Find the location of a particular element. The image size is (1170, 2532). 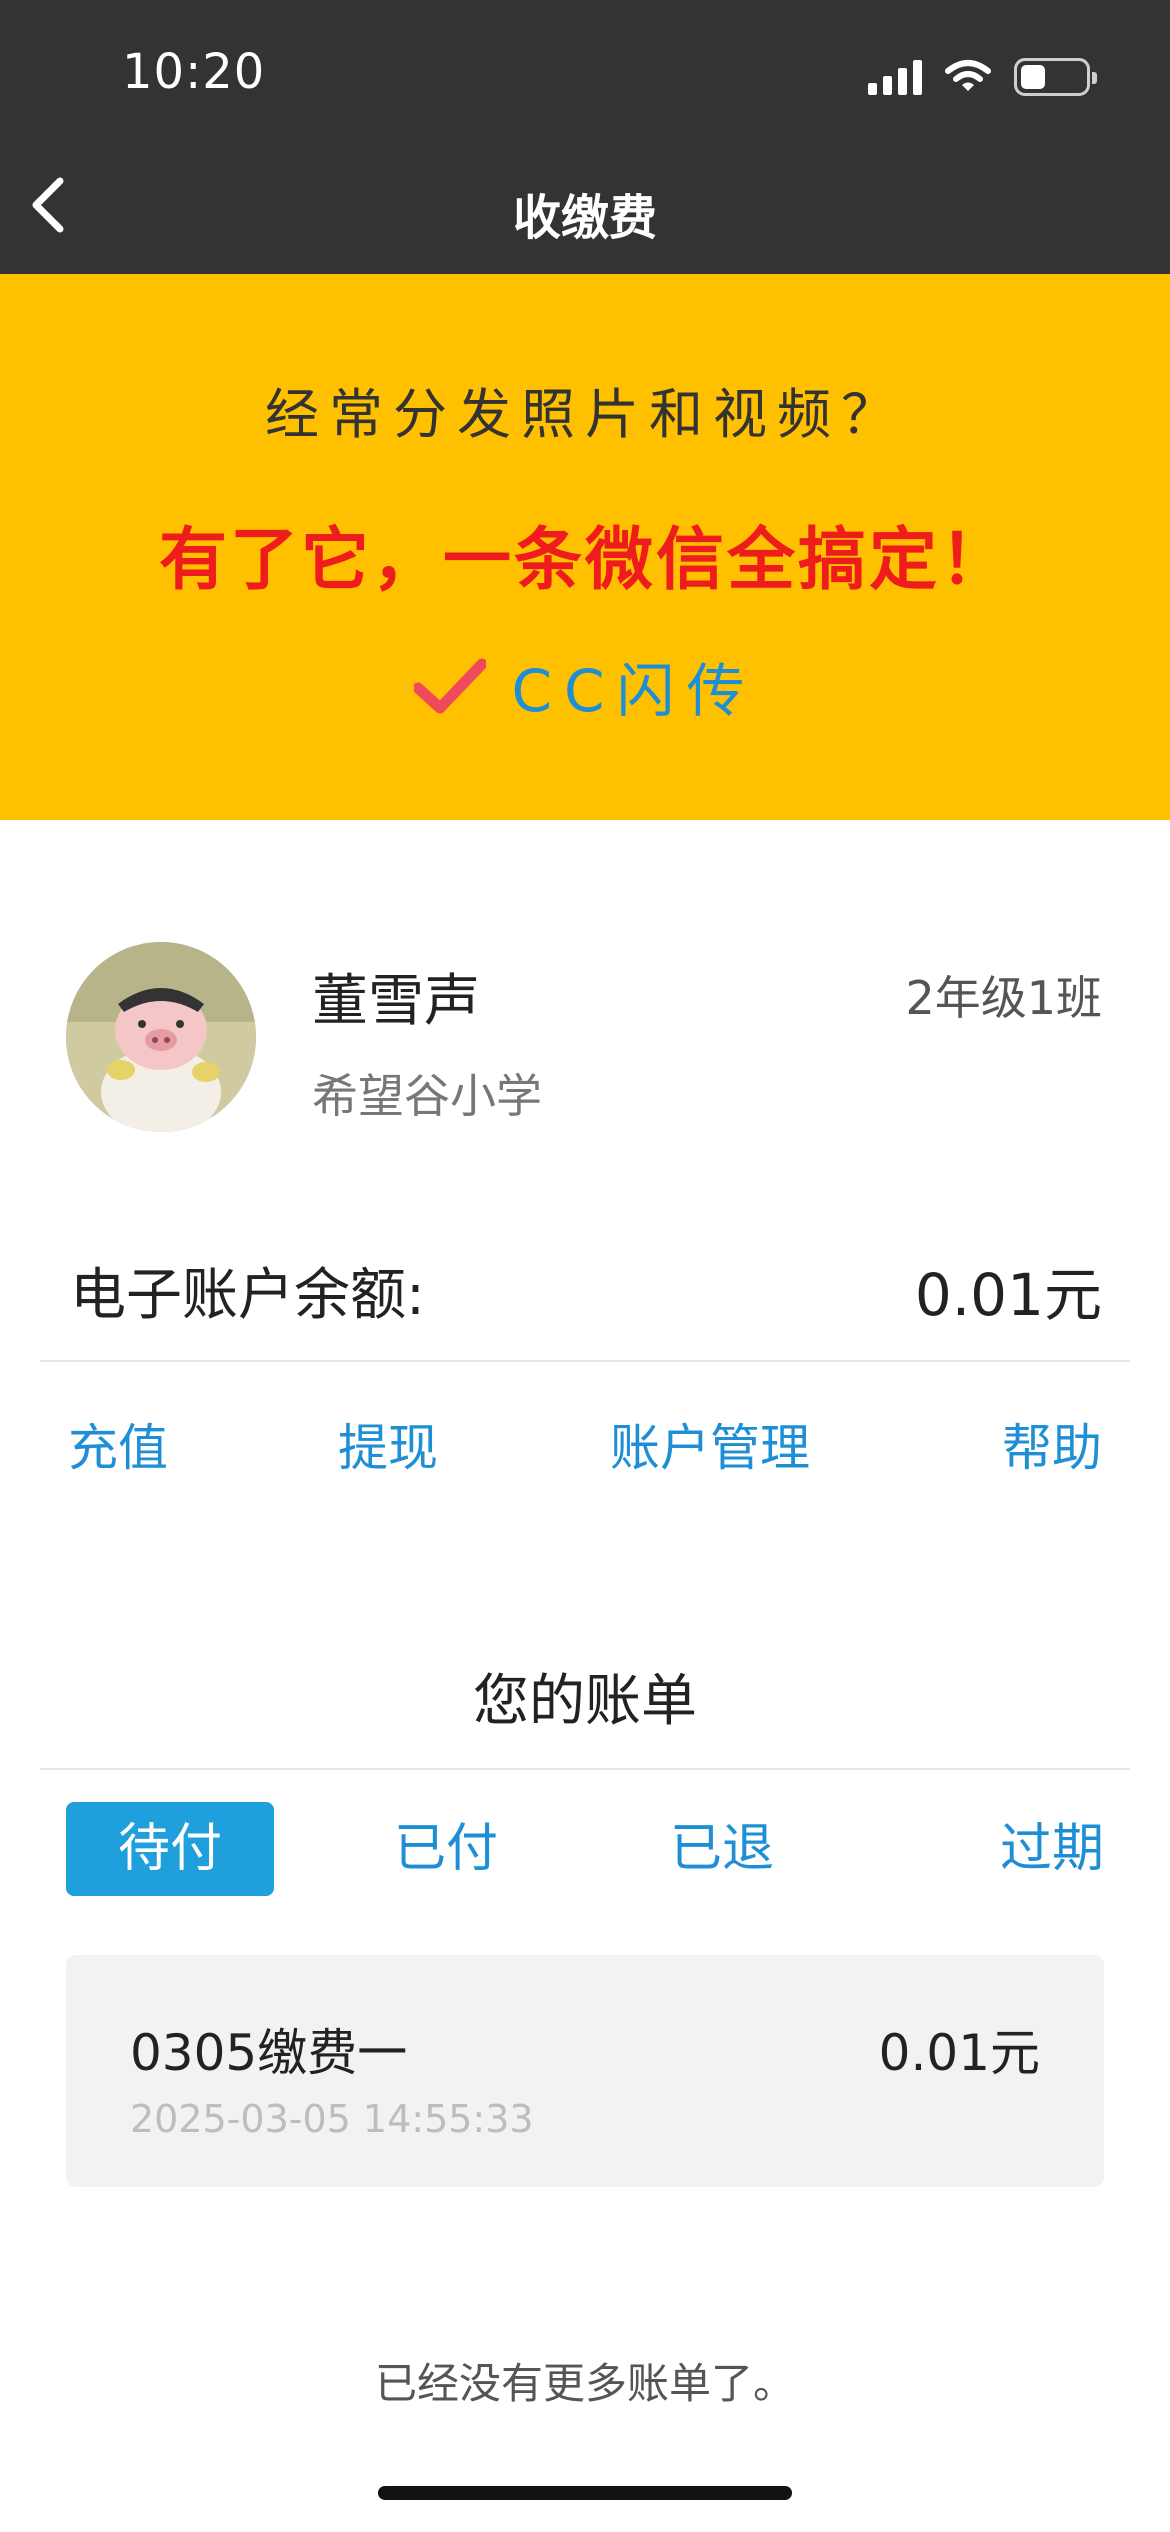

wifi-icon is located at coordinates (968, 75).